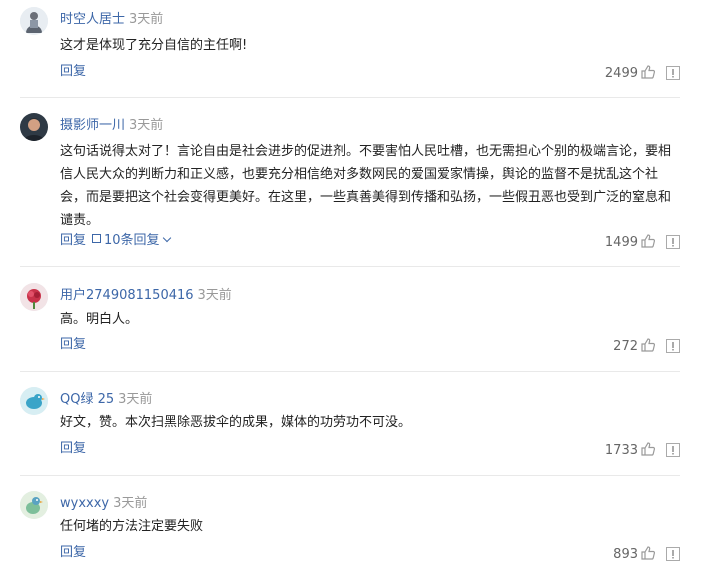  I want to click on chevron-down-icon, so click(166, 238).